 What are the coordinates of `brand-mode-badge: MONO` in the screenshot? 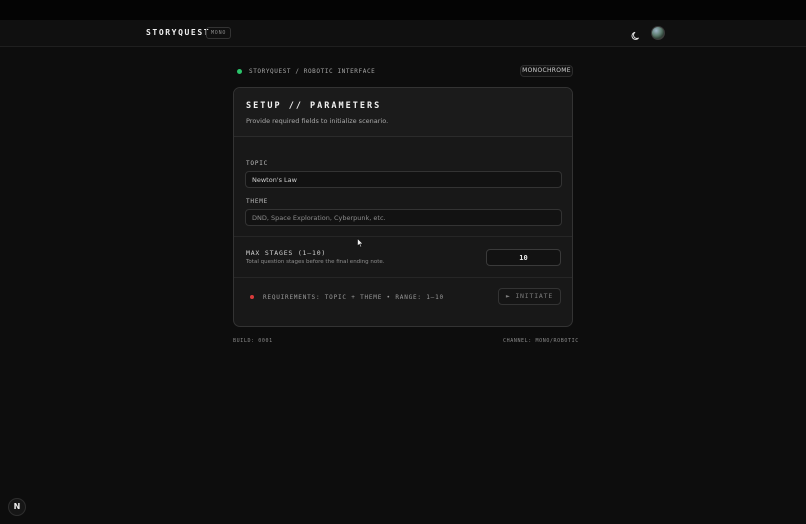 It's located at (219, 33).